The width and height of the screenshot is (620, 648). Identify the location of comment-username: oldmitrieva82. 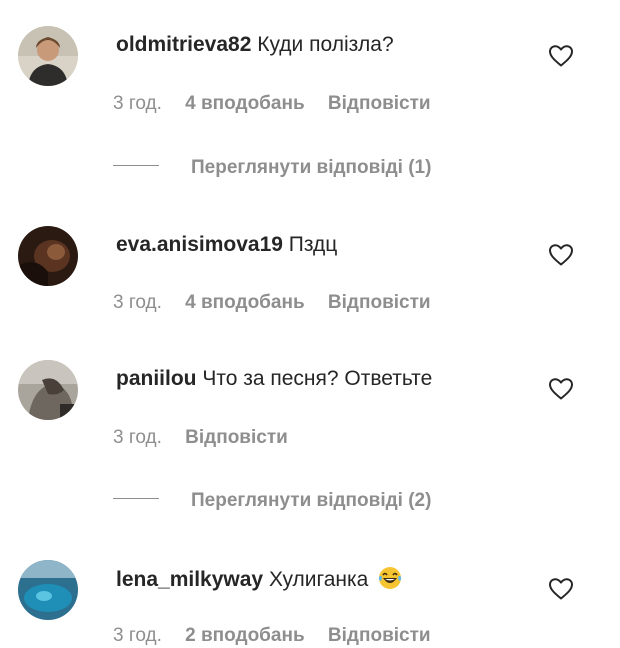
(183, 44).